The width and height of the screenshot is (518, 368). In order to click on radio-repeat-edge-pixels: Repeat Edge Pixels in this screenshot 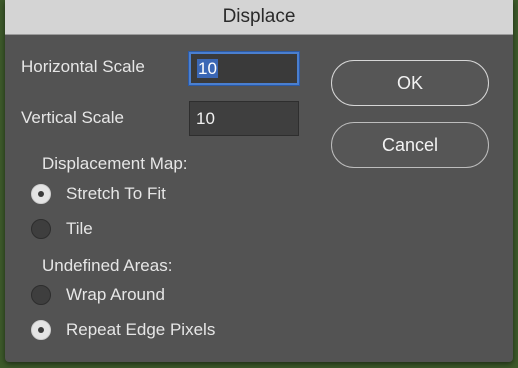, I will do `click(123, 330)`.